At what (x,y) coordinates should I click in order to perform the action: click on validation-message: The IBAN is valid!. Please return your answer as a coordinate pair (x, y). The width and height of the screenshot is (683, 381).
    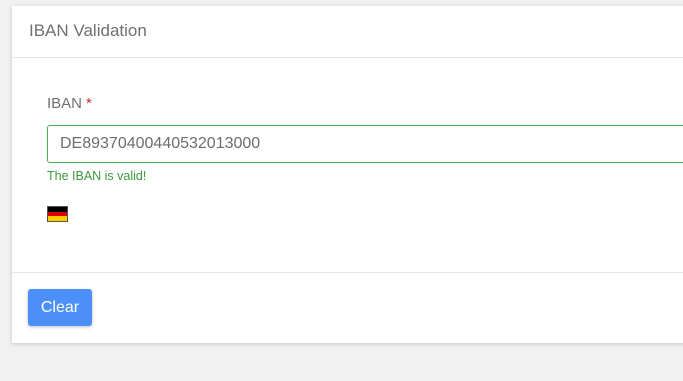
    Looking at the image, I should click on (97, 176).